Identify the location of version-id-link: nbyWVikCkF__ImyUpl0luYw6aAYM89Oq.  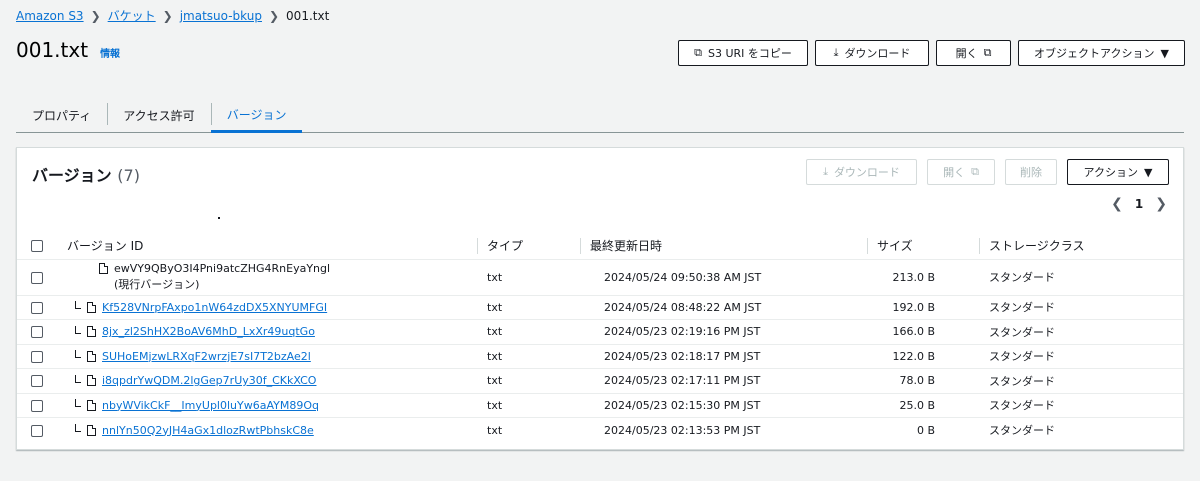
(210, 405).